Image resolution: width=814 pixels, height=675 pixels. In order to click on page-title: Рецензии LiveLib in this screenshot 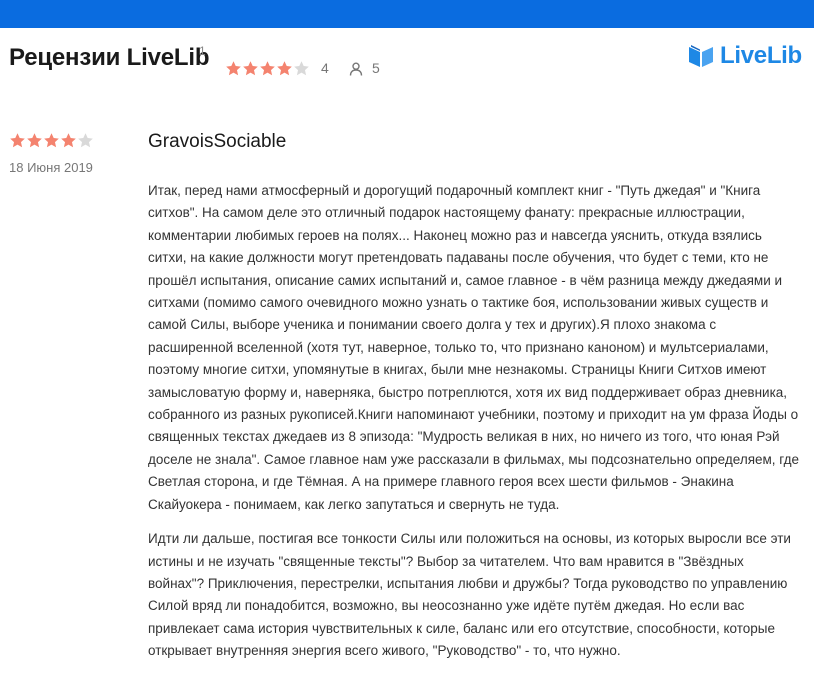, I will do `click(109, 57)`.